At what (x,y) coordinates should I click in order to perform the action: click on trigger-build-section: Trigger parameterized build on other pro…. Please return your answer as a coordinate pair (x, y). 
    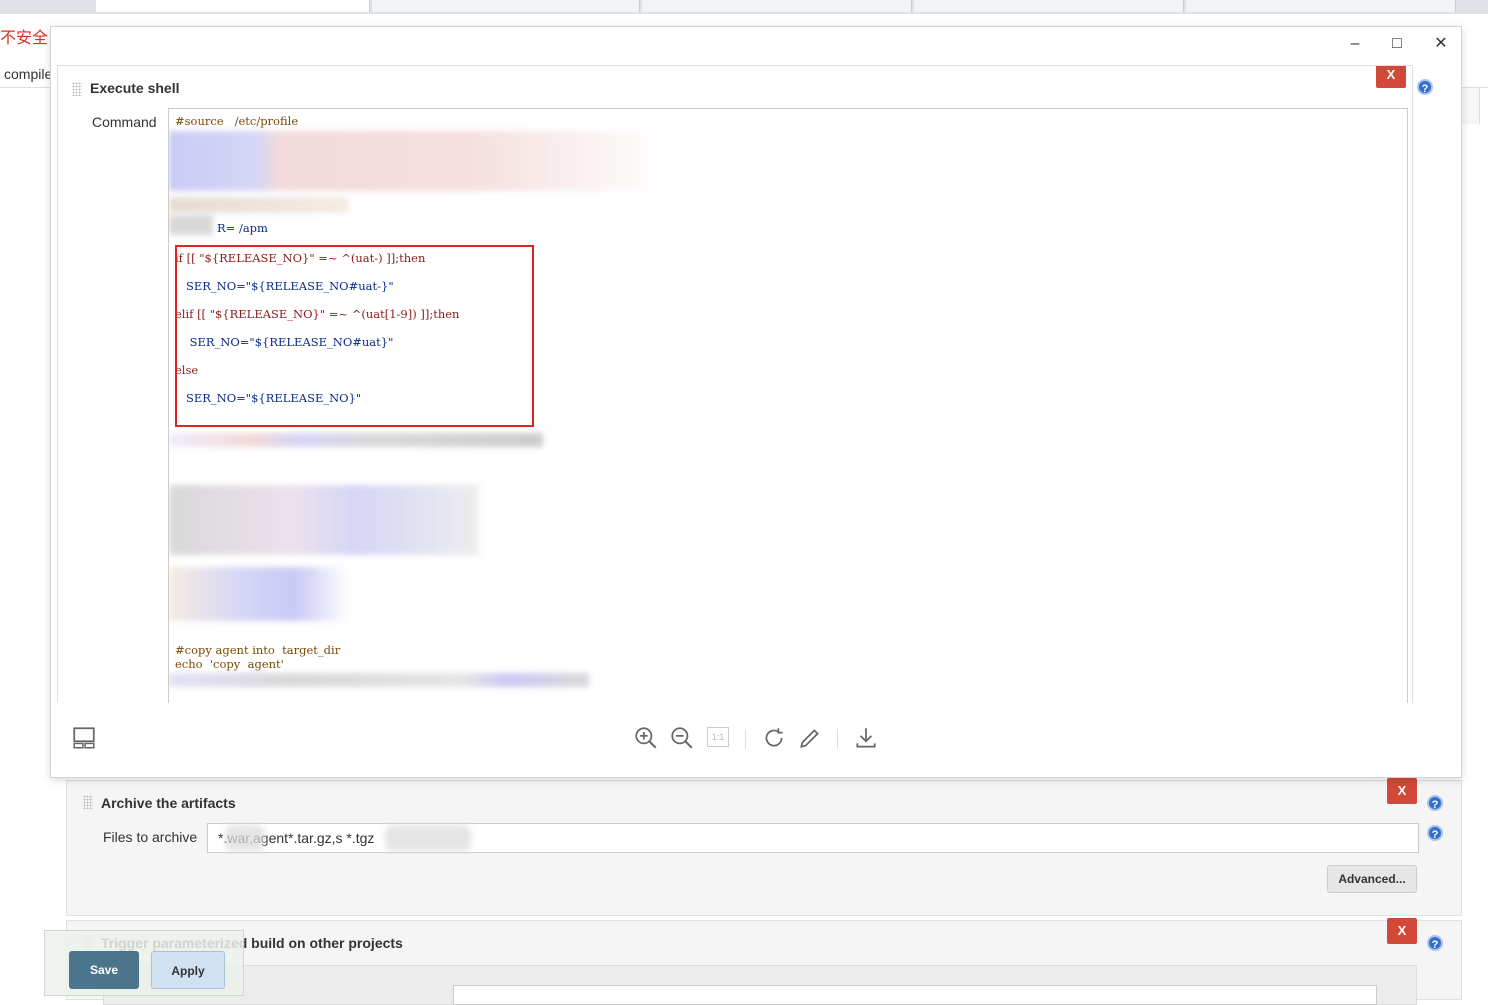
    Looking at the image, I should click on (764, 961).